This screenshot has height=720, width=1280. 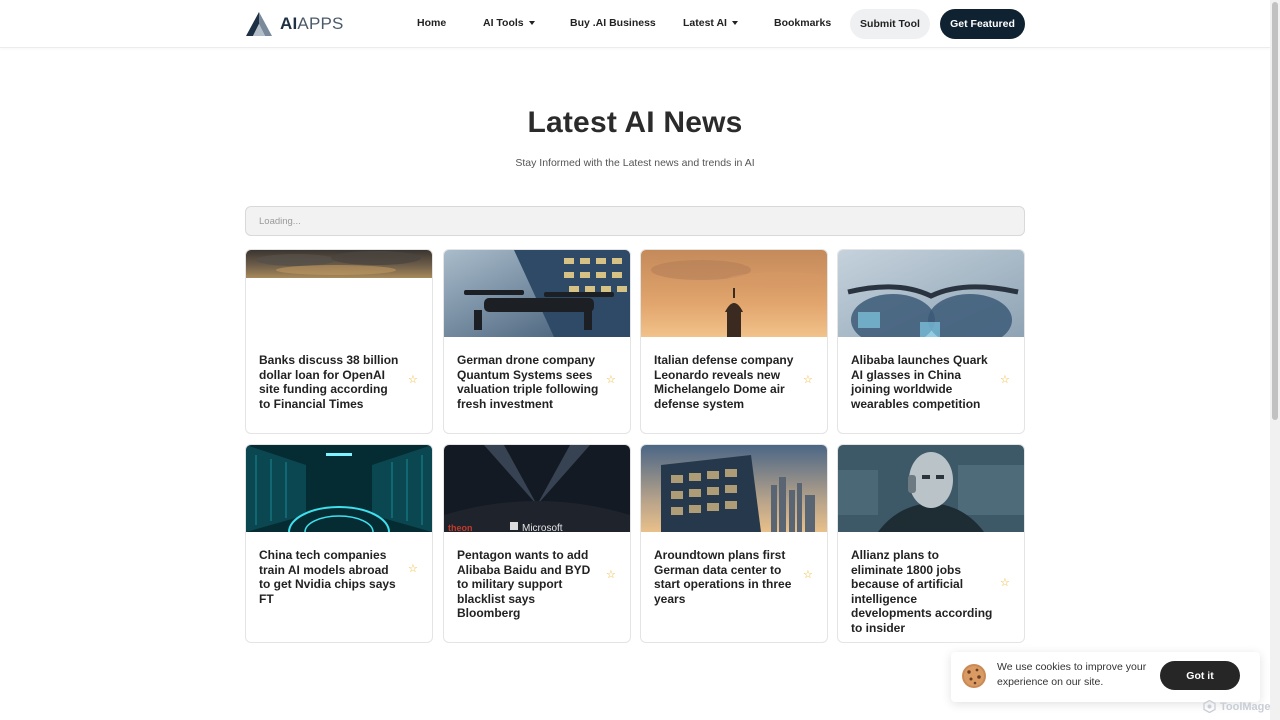 I want to click on news-image-drone-office, so click(x=537, y=293).